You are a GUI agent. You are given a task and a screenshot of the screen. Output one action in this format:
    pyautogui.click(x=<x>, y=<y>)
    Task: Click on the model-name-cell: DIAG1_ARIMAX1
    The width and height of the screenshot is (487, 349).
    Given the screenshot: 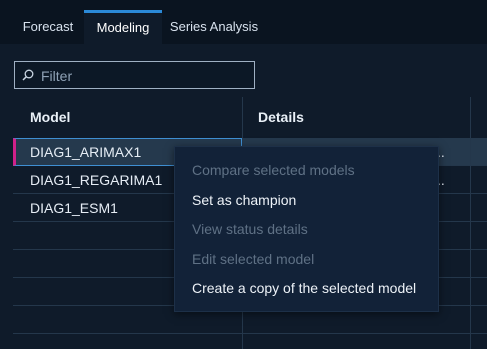 What is the action you would take?
    pyautogui.click(x=86, y=152)
    